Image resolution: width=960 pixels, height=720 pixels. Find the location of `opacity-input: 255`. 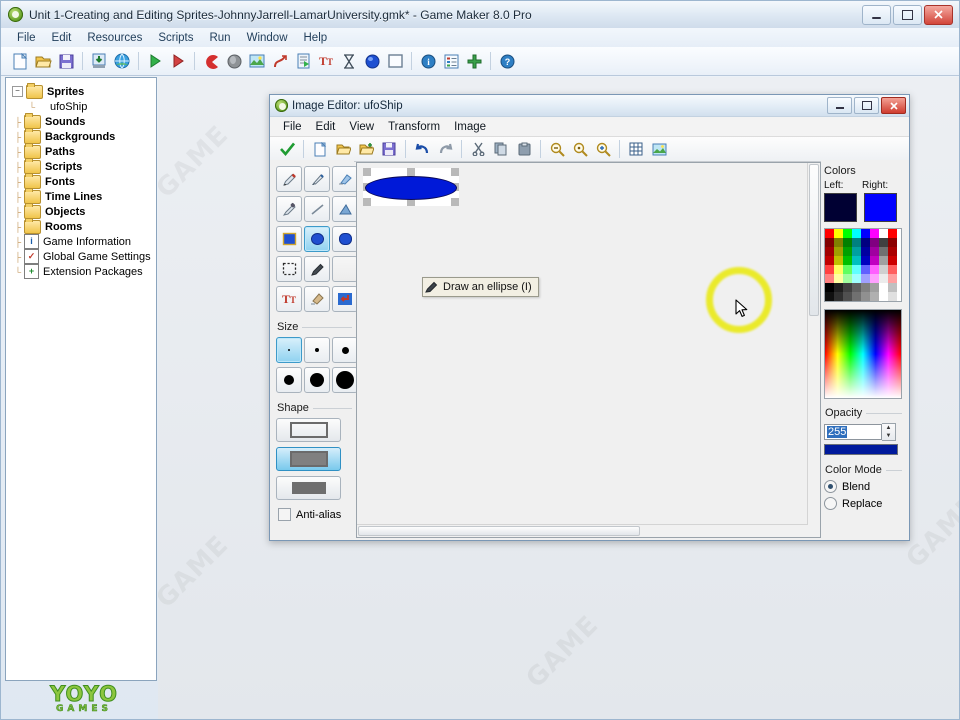

opacity-input: 255 is located at coordinates (853, 432).